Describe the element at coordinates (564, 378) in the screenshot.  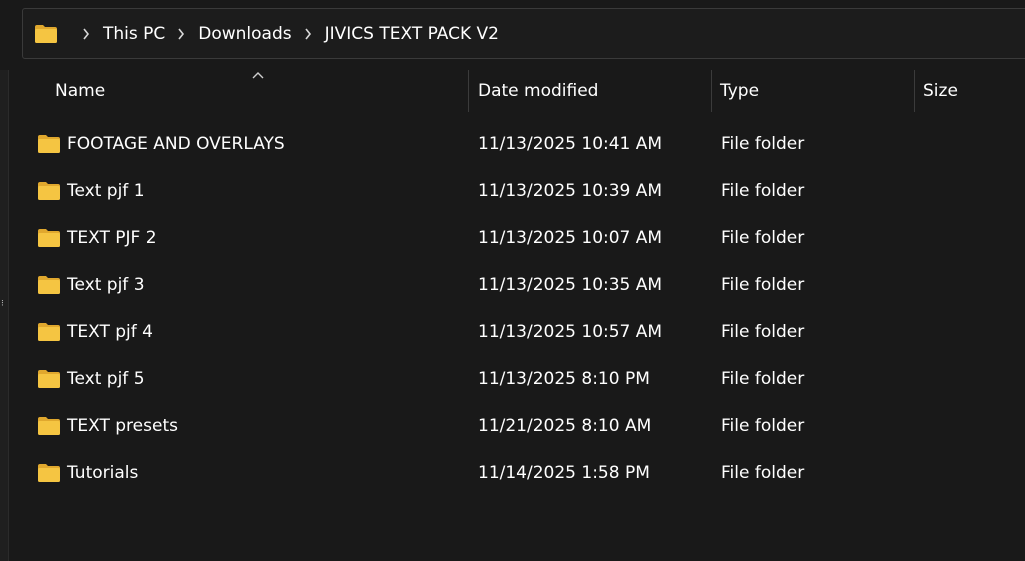
I see `date-modified: 11/13/2025 8:10 PM` at that location.